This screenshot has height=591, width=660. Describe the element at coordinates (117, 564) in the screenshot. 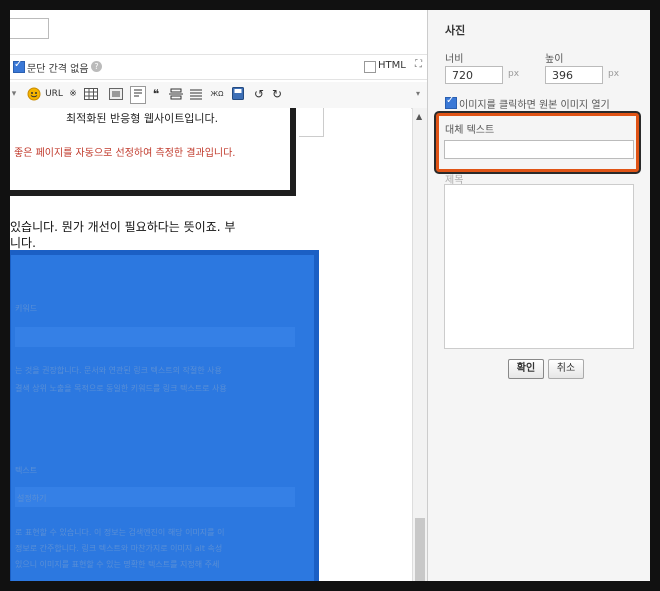

I see `selected-text-line: 있으니 이미지를 표현할 수 있는 명확한 텍스트를 지정해 주세` at that location.